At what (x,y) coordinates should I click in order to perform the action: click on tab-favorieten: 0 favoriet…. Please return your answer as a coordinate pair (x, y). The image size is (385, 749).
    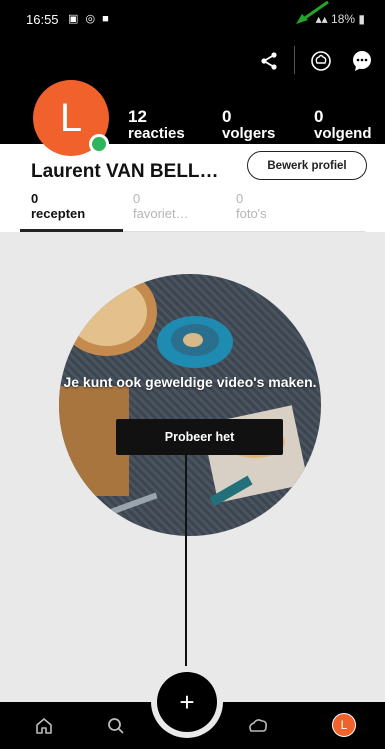
    Looking at the image, I should click on (161, 206).